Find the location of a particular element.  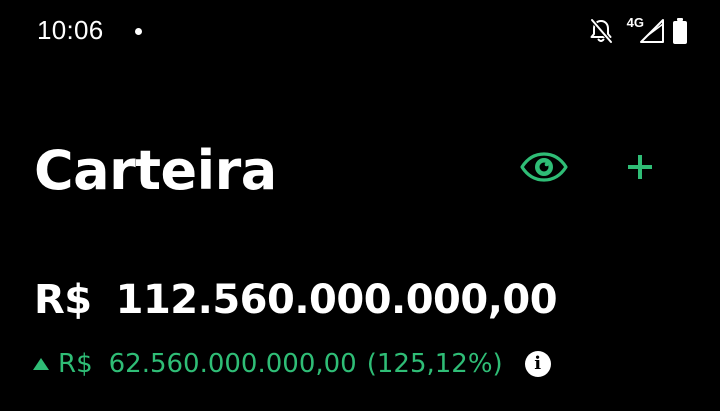

network-type-label: 4G is located at coordinates (635, 22).